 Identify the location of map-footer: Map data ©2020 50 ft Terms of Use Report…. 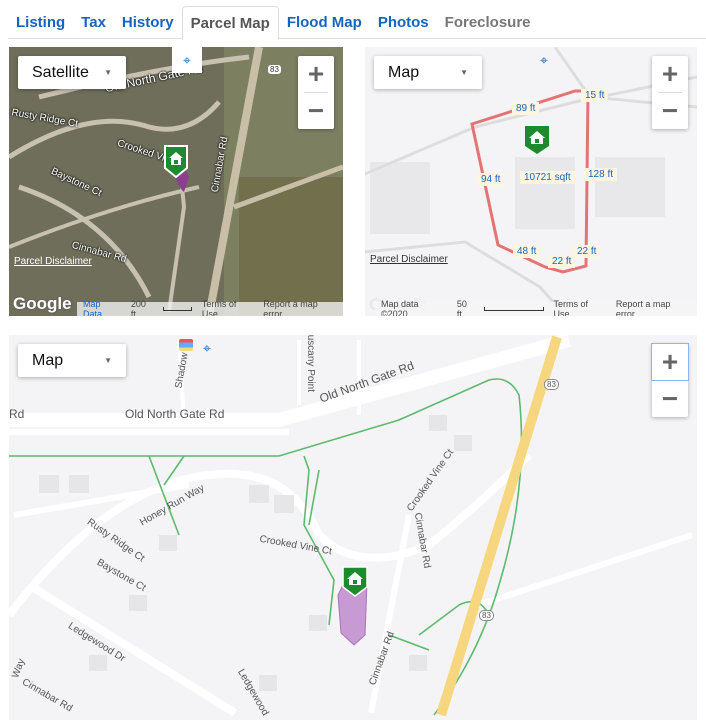
(536, 307).